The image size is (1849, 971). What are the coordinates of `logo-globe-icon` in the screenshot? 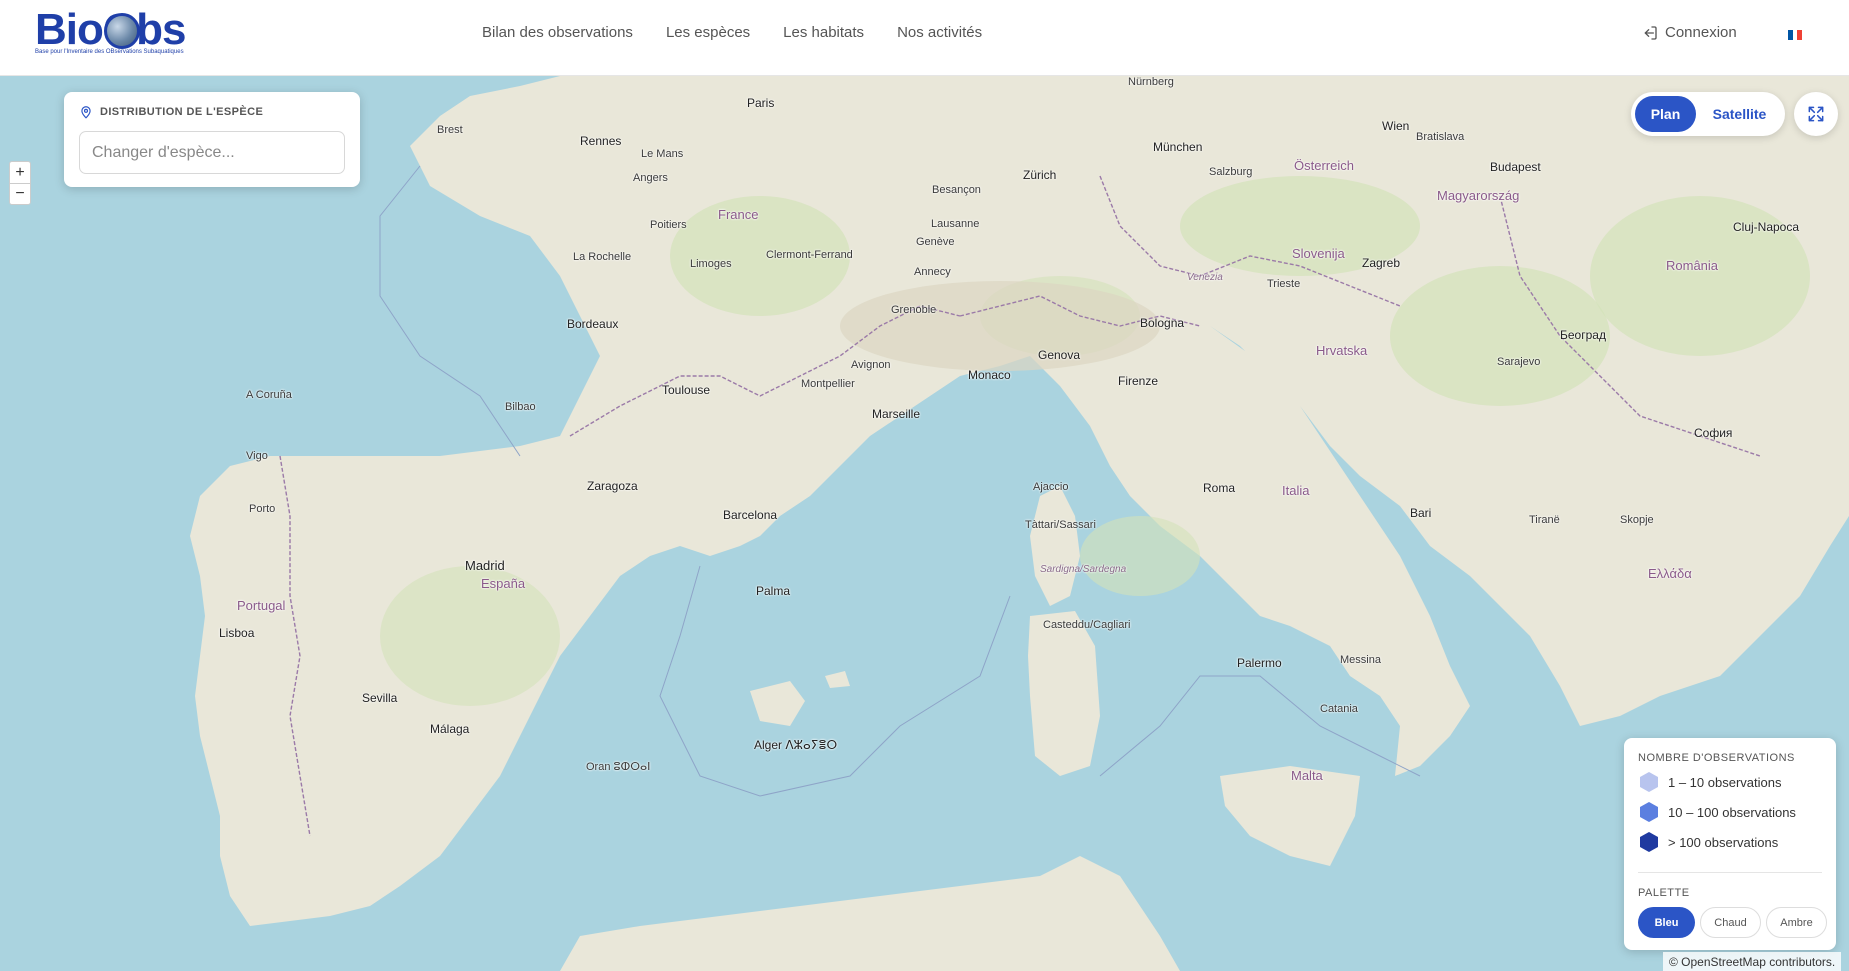 It's located at (122, 31).